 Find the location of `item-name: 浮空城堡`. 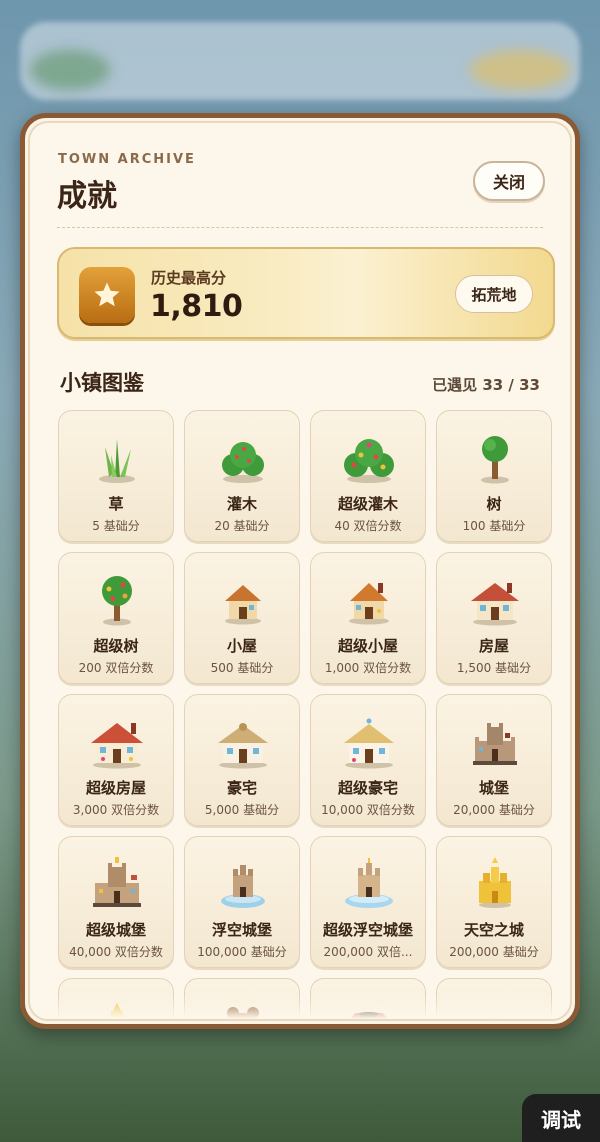

item-name: 浮空城堡 is located at coordinates (241, 930).